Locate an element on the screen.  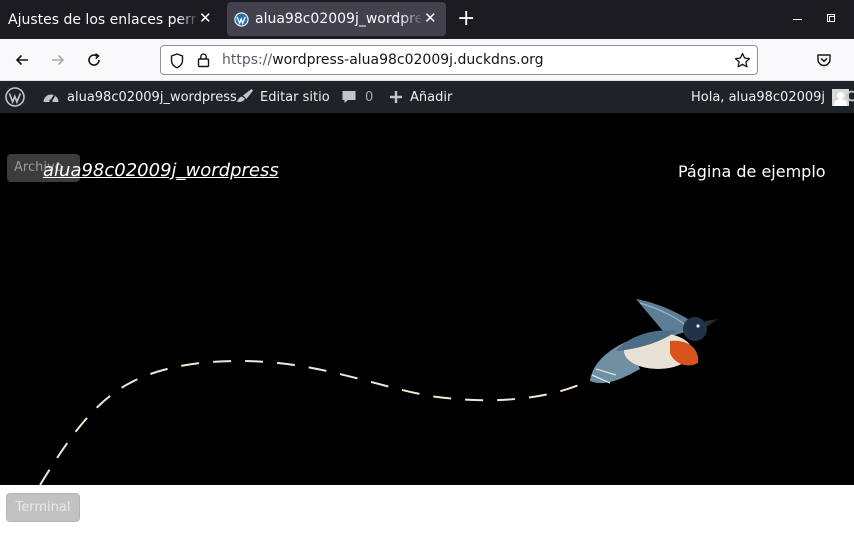
back-button is located at coordinates (22, 60).